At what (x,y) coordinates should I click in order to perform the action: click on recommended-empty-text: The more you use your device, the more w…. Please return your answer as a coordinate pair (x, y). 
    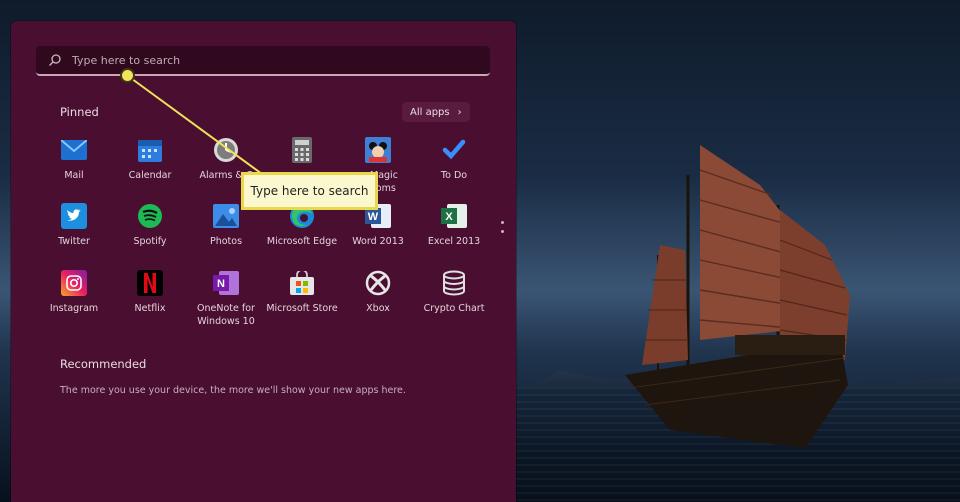
    Looking at the image, I should click on (233, 390).